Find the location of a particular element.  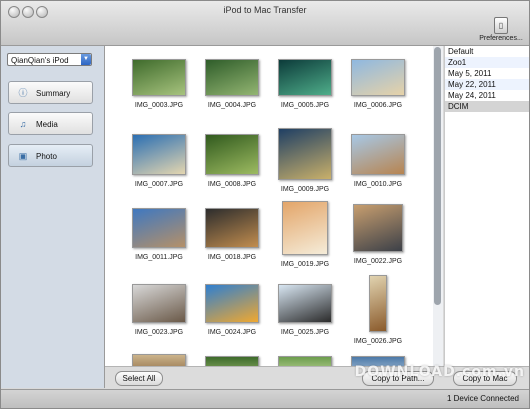

nav-media-button: ♫ Media is located at coordinates (50, 123).